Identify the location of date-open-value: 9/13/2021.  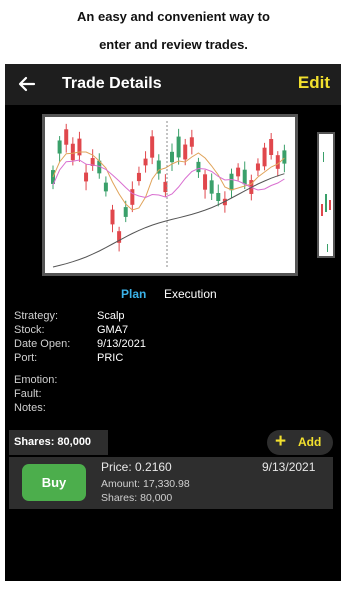
(121, 344).